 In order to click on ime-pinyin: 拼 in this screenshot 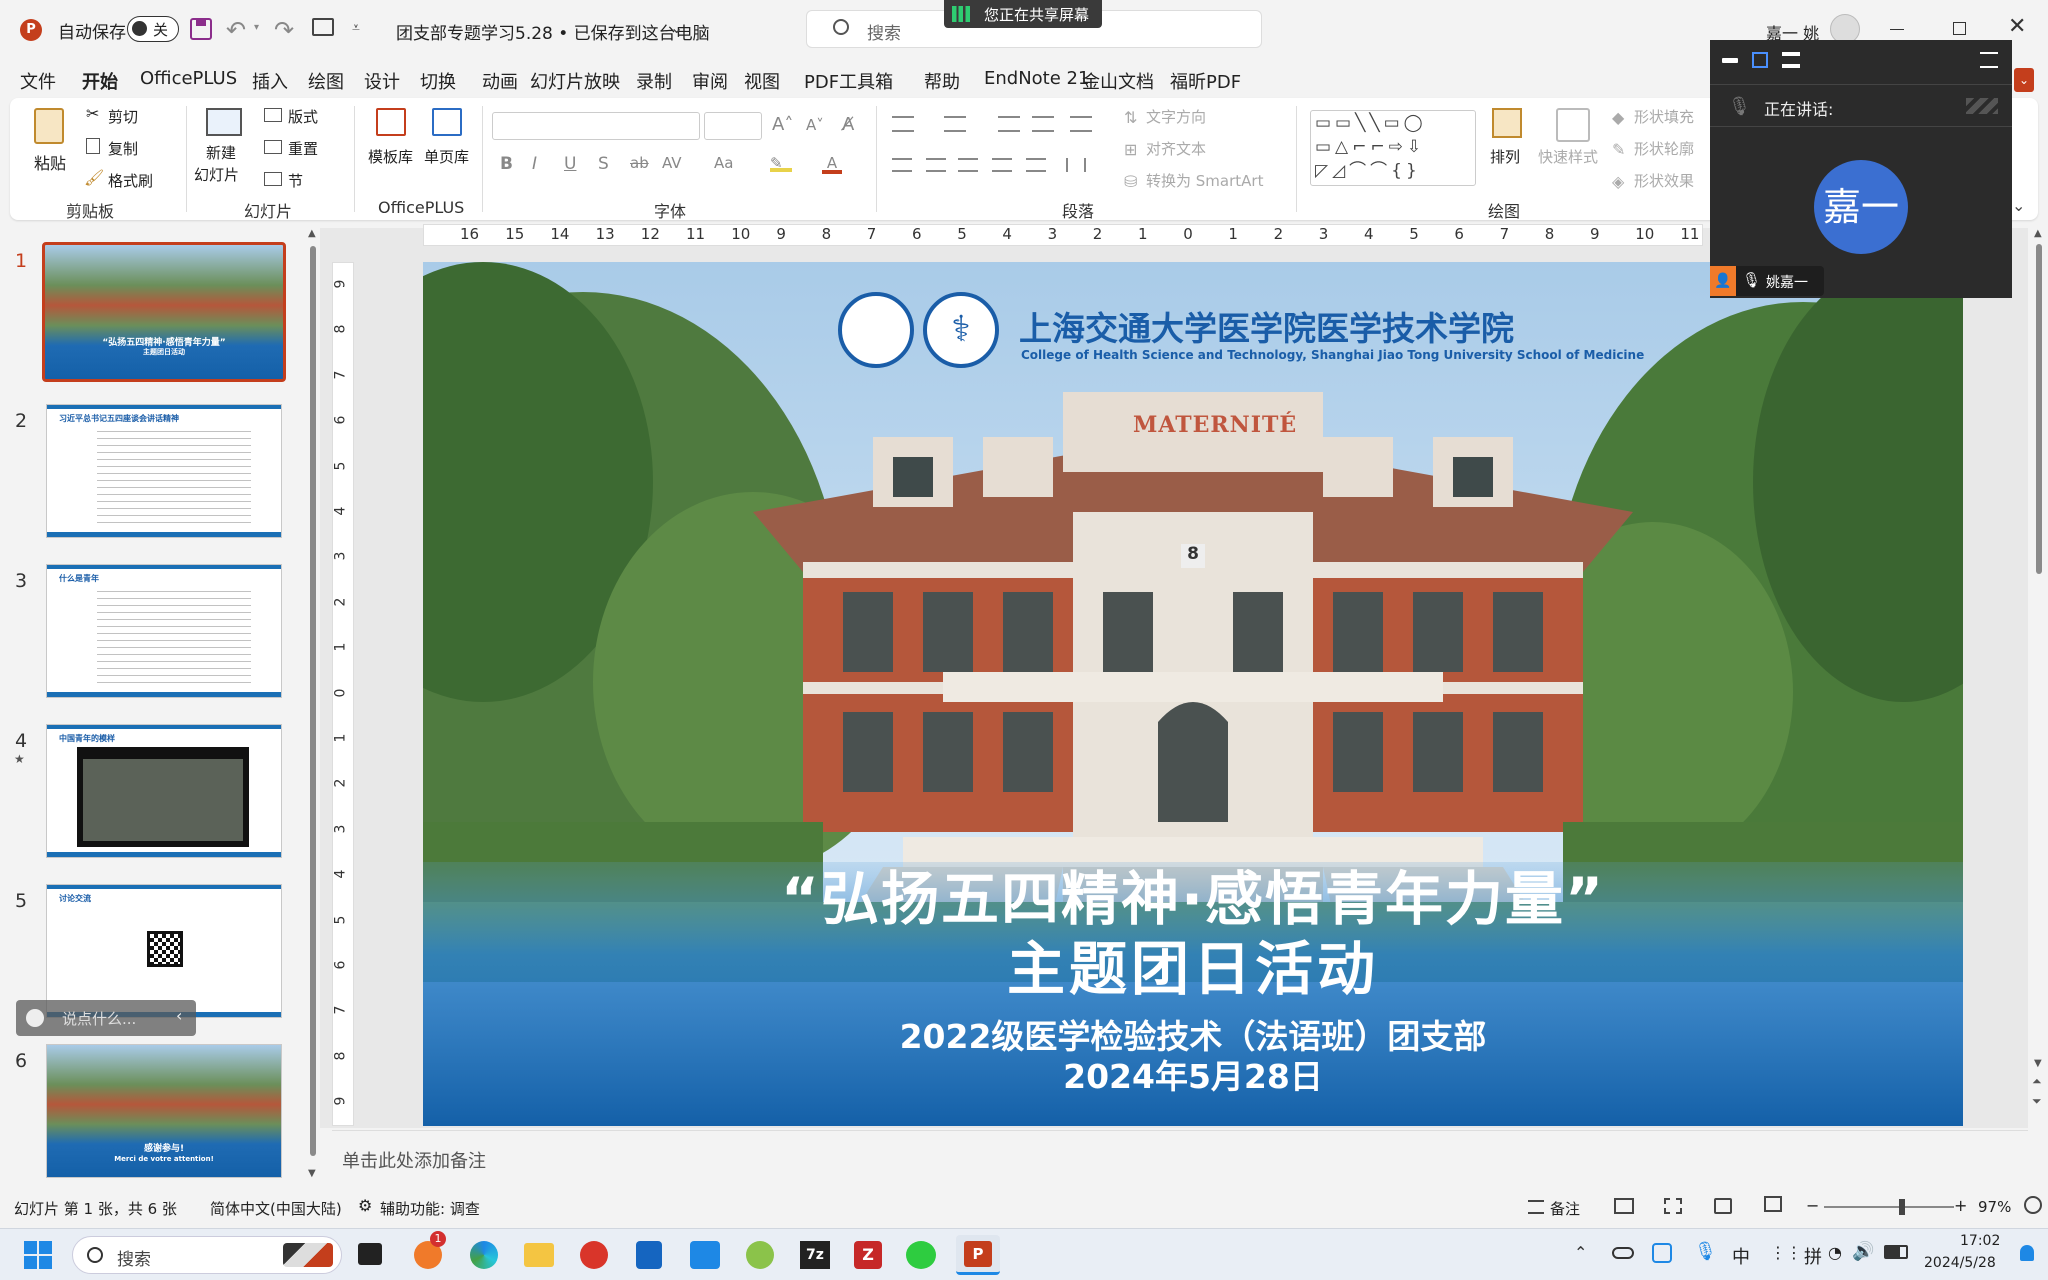, I will do `click(1813, 1256)`.